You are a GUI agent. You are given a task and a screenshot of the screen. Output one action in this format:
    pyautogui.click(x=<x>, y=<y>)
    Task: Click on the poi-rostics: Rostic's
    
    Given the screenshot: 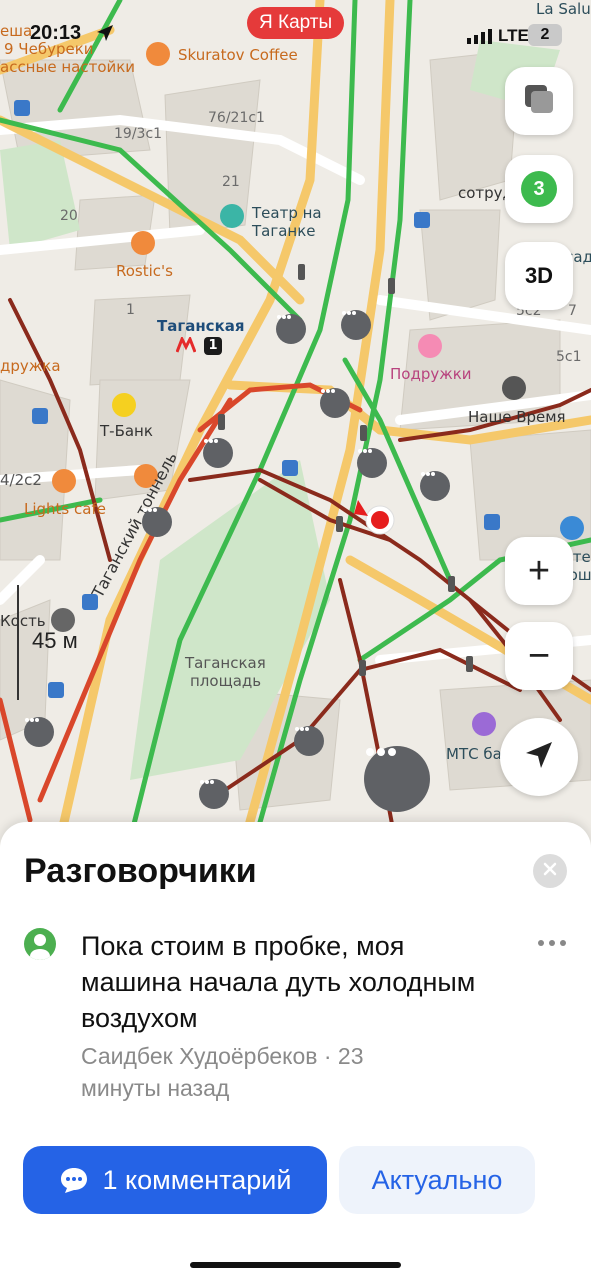 What is the action you would take?
    pyautogui.click(x=144, y=271)
    